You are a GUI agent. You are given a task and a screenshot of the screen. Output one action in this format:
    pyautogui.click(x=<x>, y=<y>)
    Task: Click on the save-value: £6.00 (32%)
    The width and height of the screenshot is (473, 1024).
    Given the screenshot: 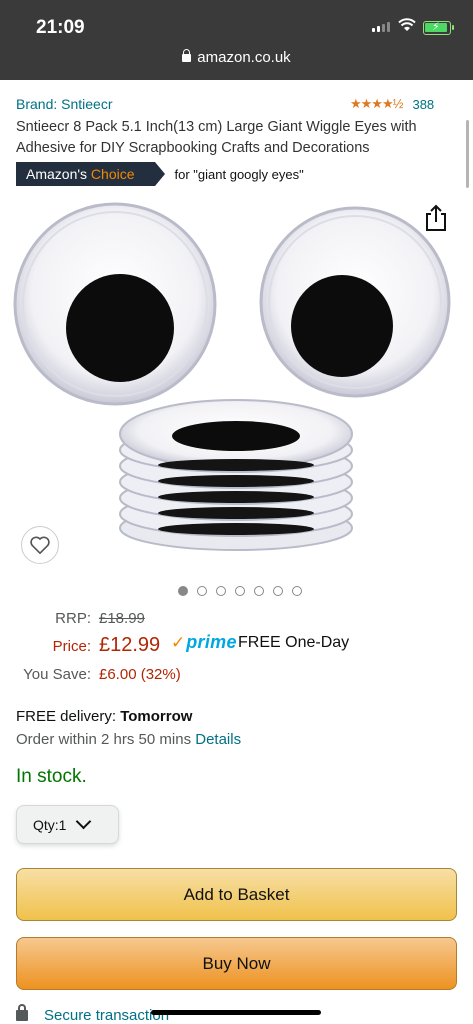 What is the action you would take?
    pyautogui.click(x=140, y=674)
    